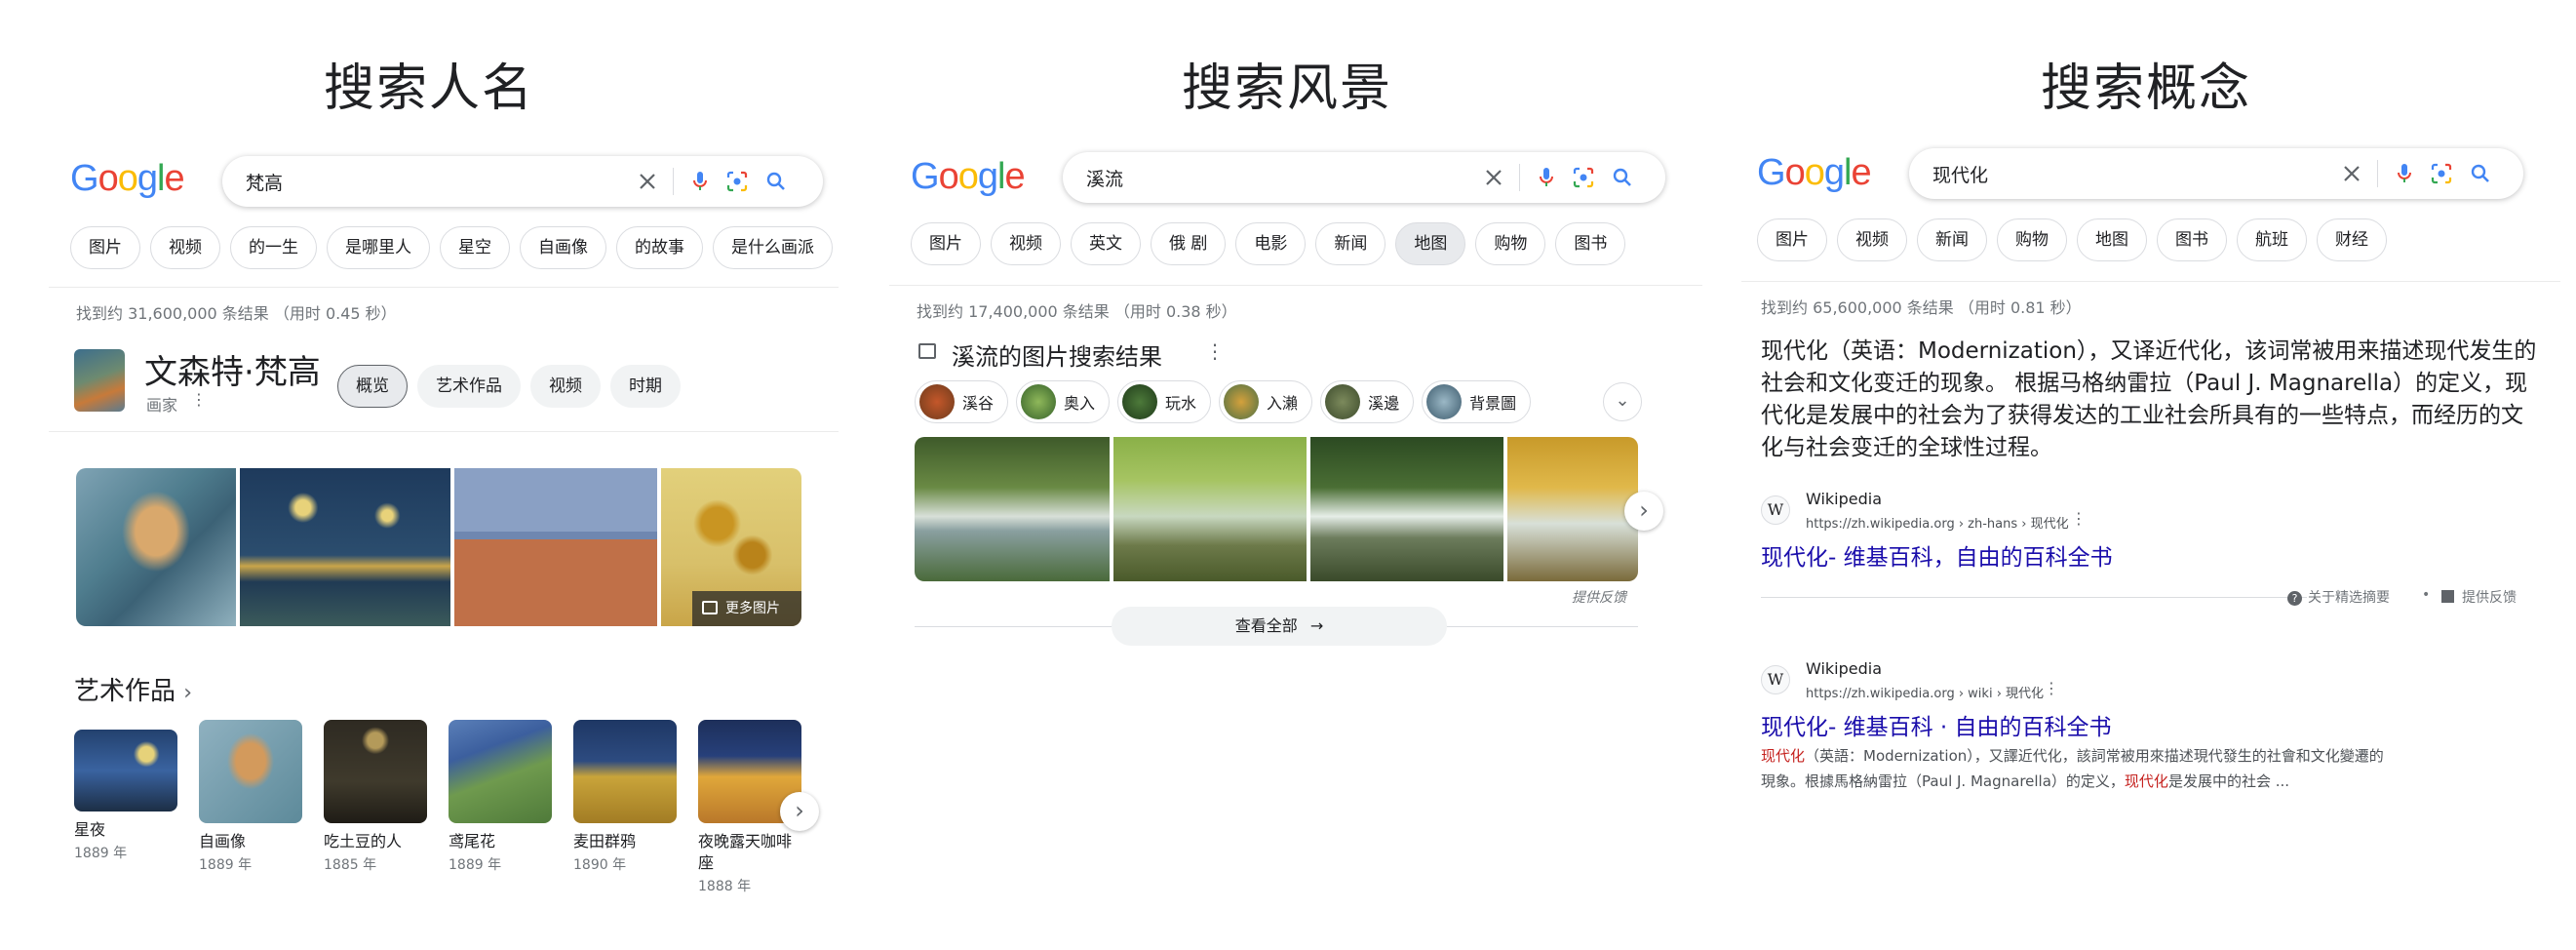  What do you see at coordinates (273, 247) in the screenshot?
I see `chip-life: 的一生` at bounding box center [273, 247].